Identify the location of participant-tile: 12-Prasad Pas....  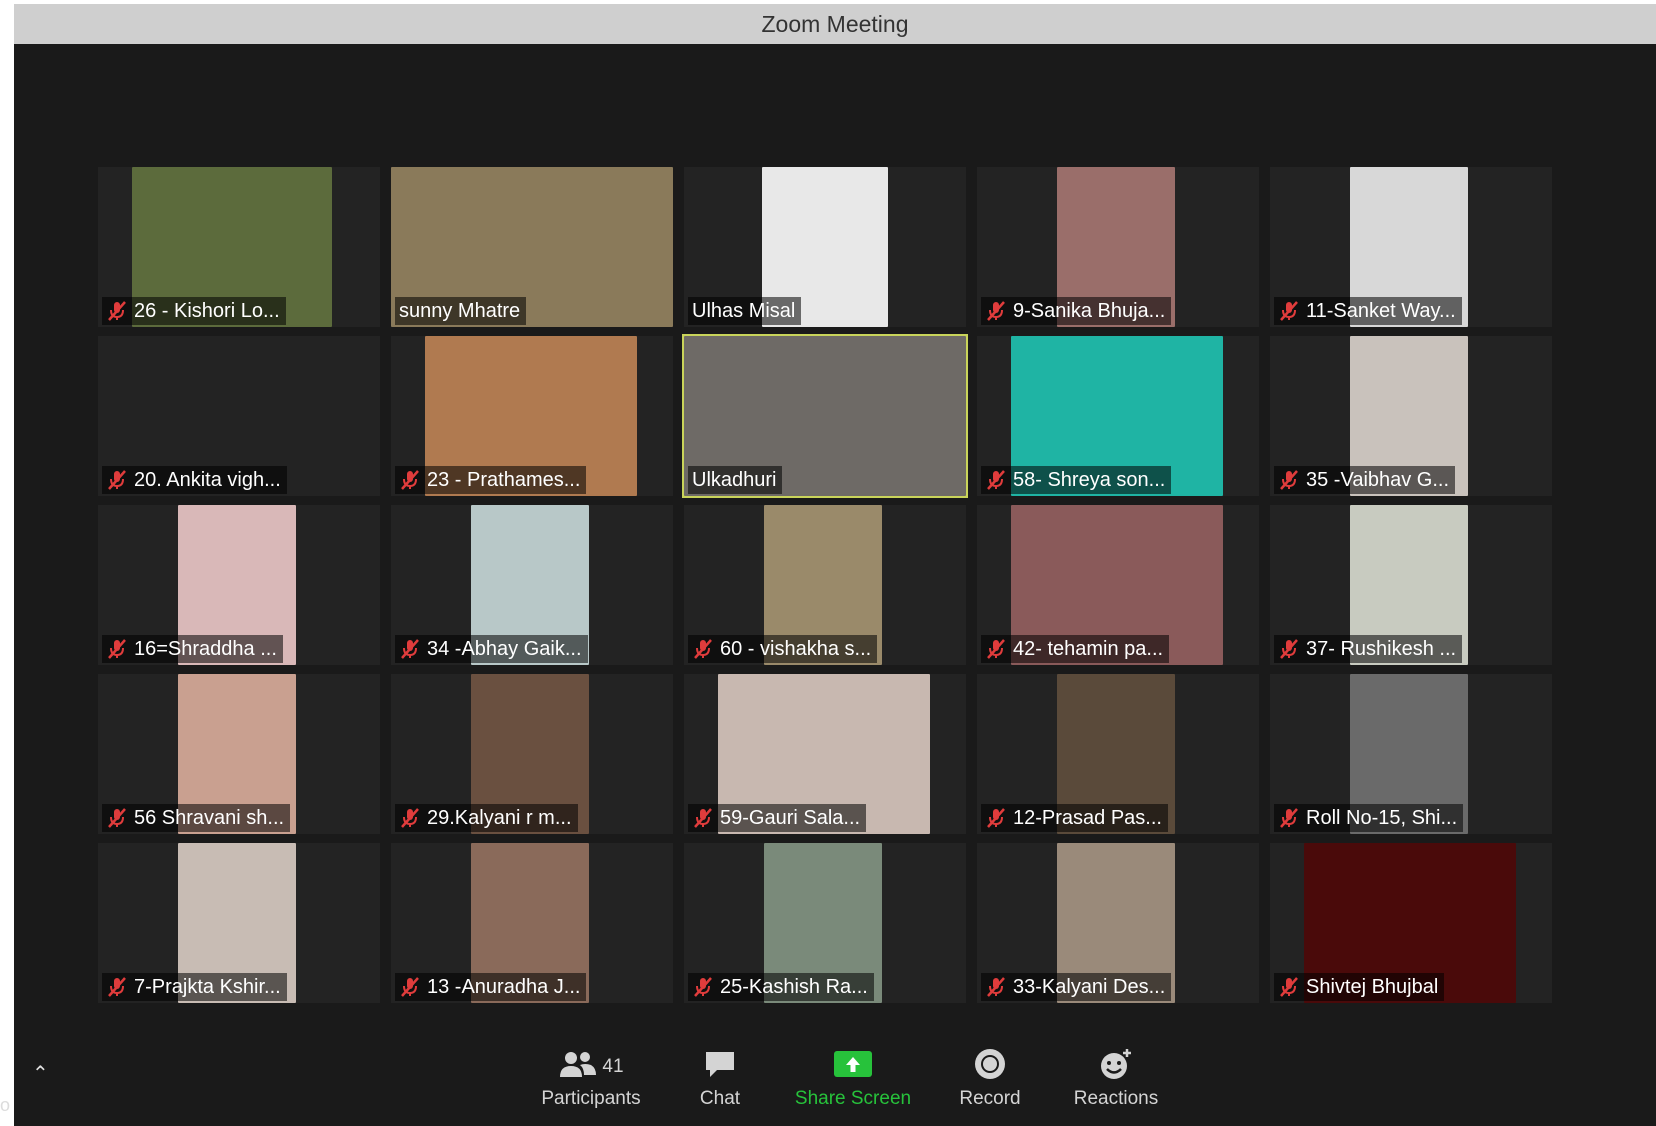
(1118, 754).